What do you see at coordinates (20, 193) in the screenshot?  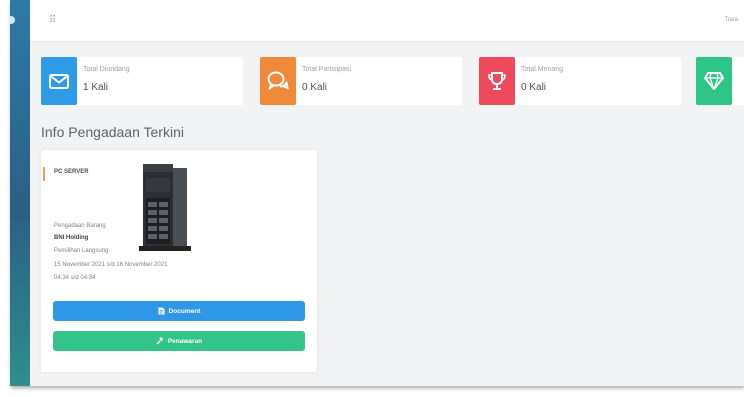 I see `sidebar-strip` at bounding box center [20, 193].